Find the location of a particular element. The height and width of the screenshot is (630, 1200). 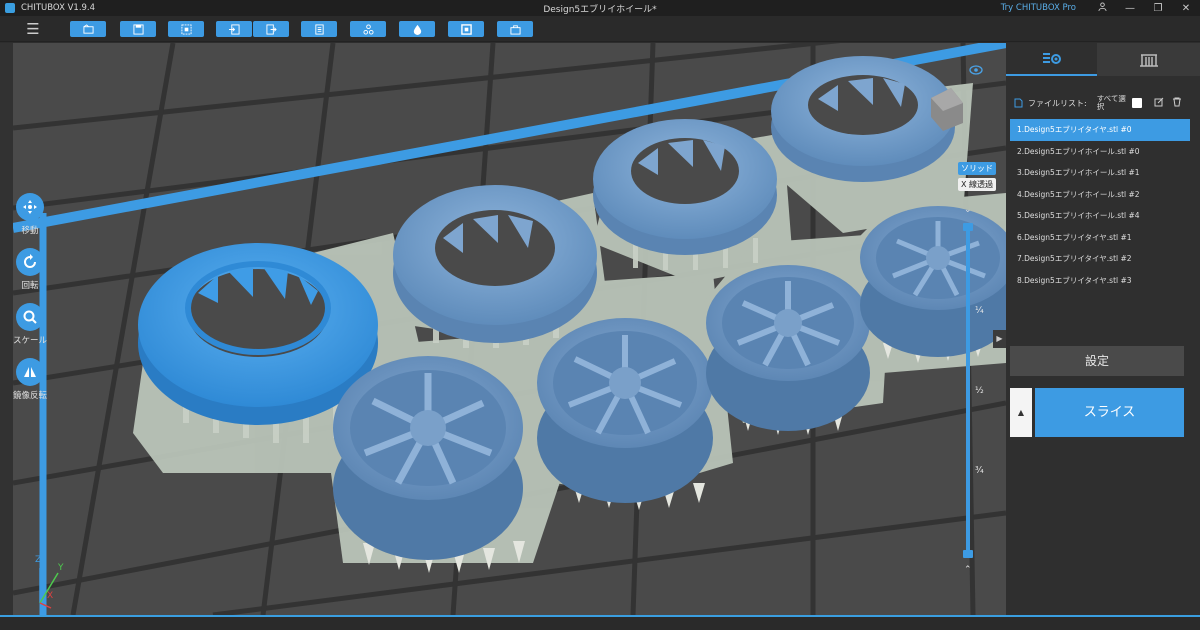

tab-machine is located at coordinates (1148, 59).